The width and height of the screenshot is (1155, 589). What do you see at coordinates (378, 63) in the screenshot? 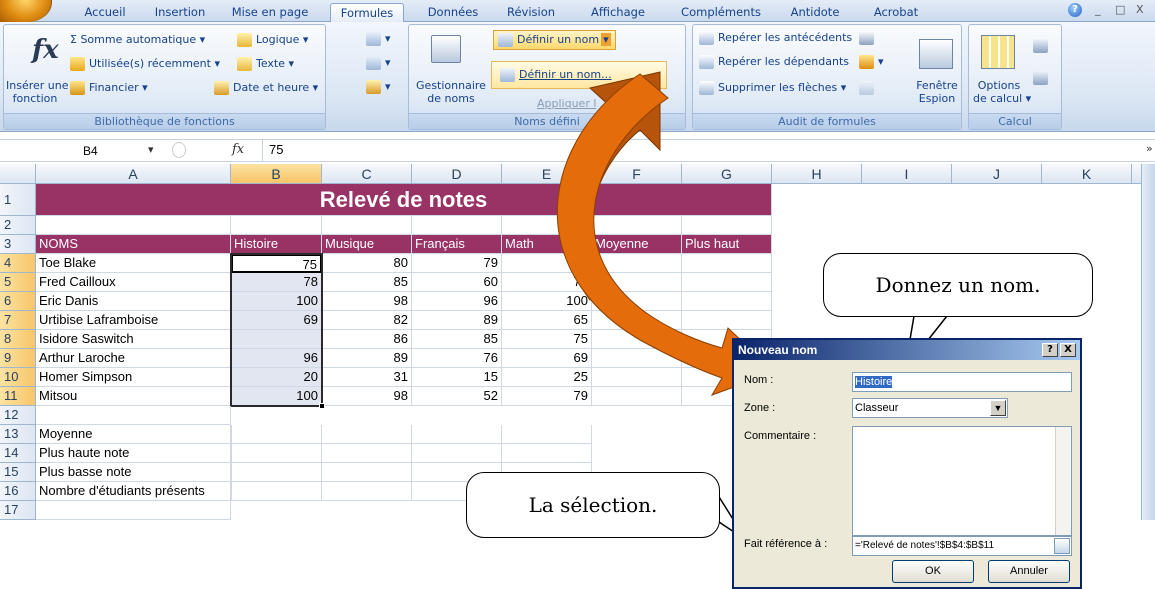
I see `math-trig-icon: ▾` at bounding box center [378, 63].